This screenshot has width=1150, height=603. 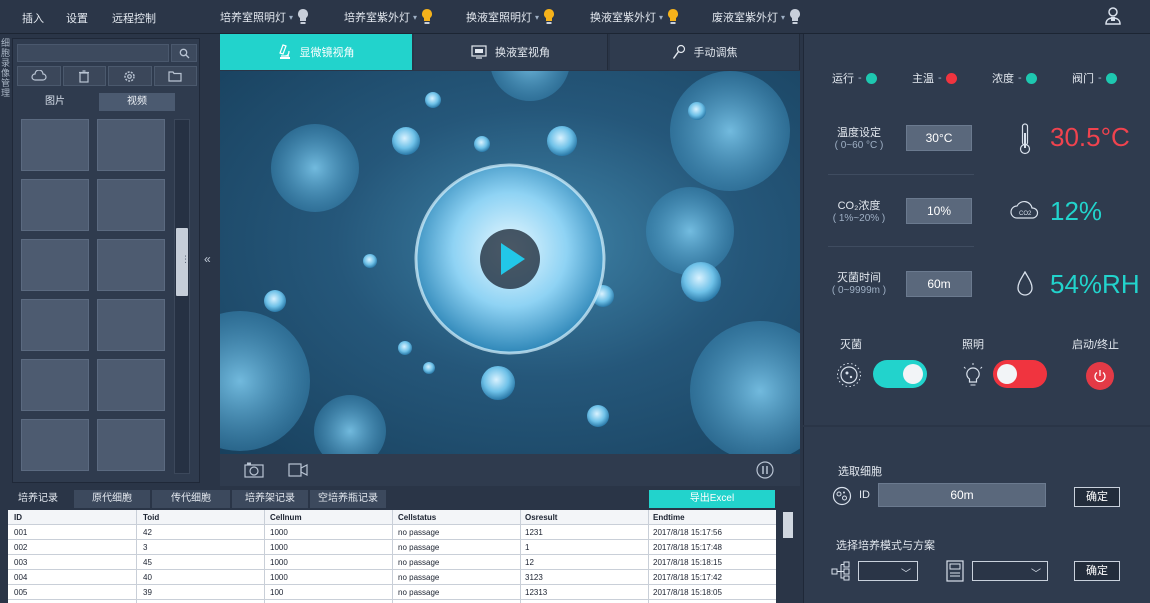 I want to click on culture-plan-select: ﹀, so click(x=1010, y=571).